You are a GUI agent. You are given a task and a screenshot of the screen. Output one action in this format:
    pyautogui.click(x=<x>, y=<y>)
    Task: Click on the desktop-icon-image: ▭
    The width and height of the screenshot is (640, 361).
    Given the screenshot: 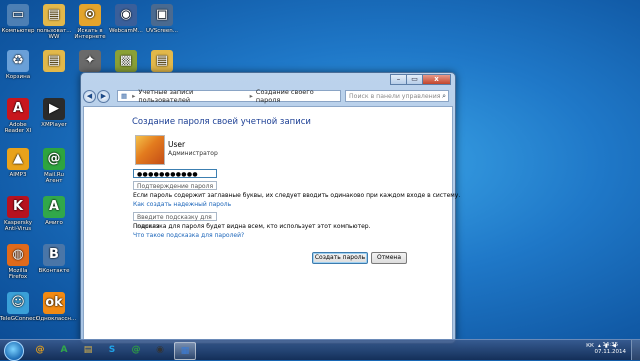 What is the action you would take?
    pyautogui.click(x=18, y=15)
    